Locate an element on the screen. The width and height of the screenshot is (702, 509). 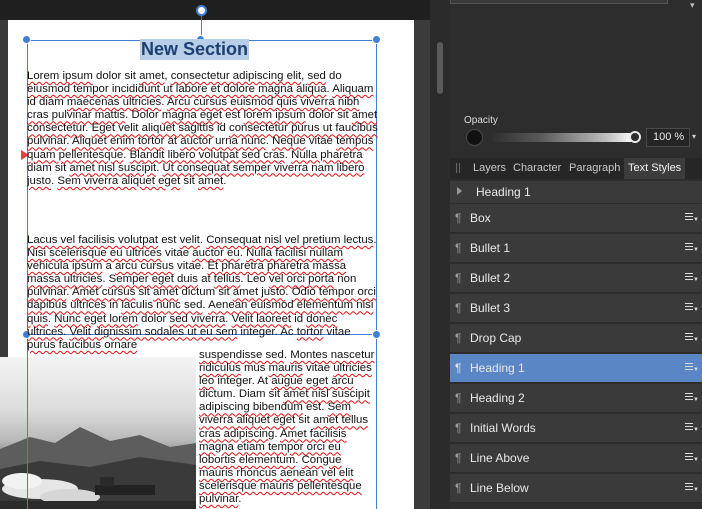
grip-icon is located at coordinates (458, 168).